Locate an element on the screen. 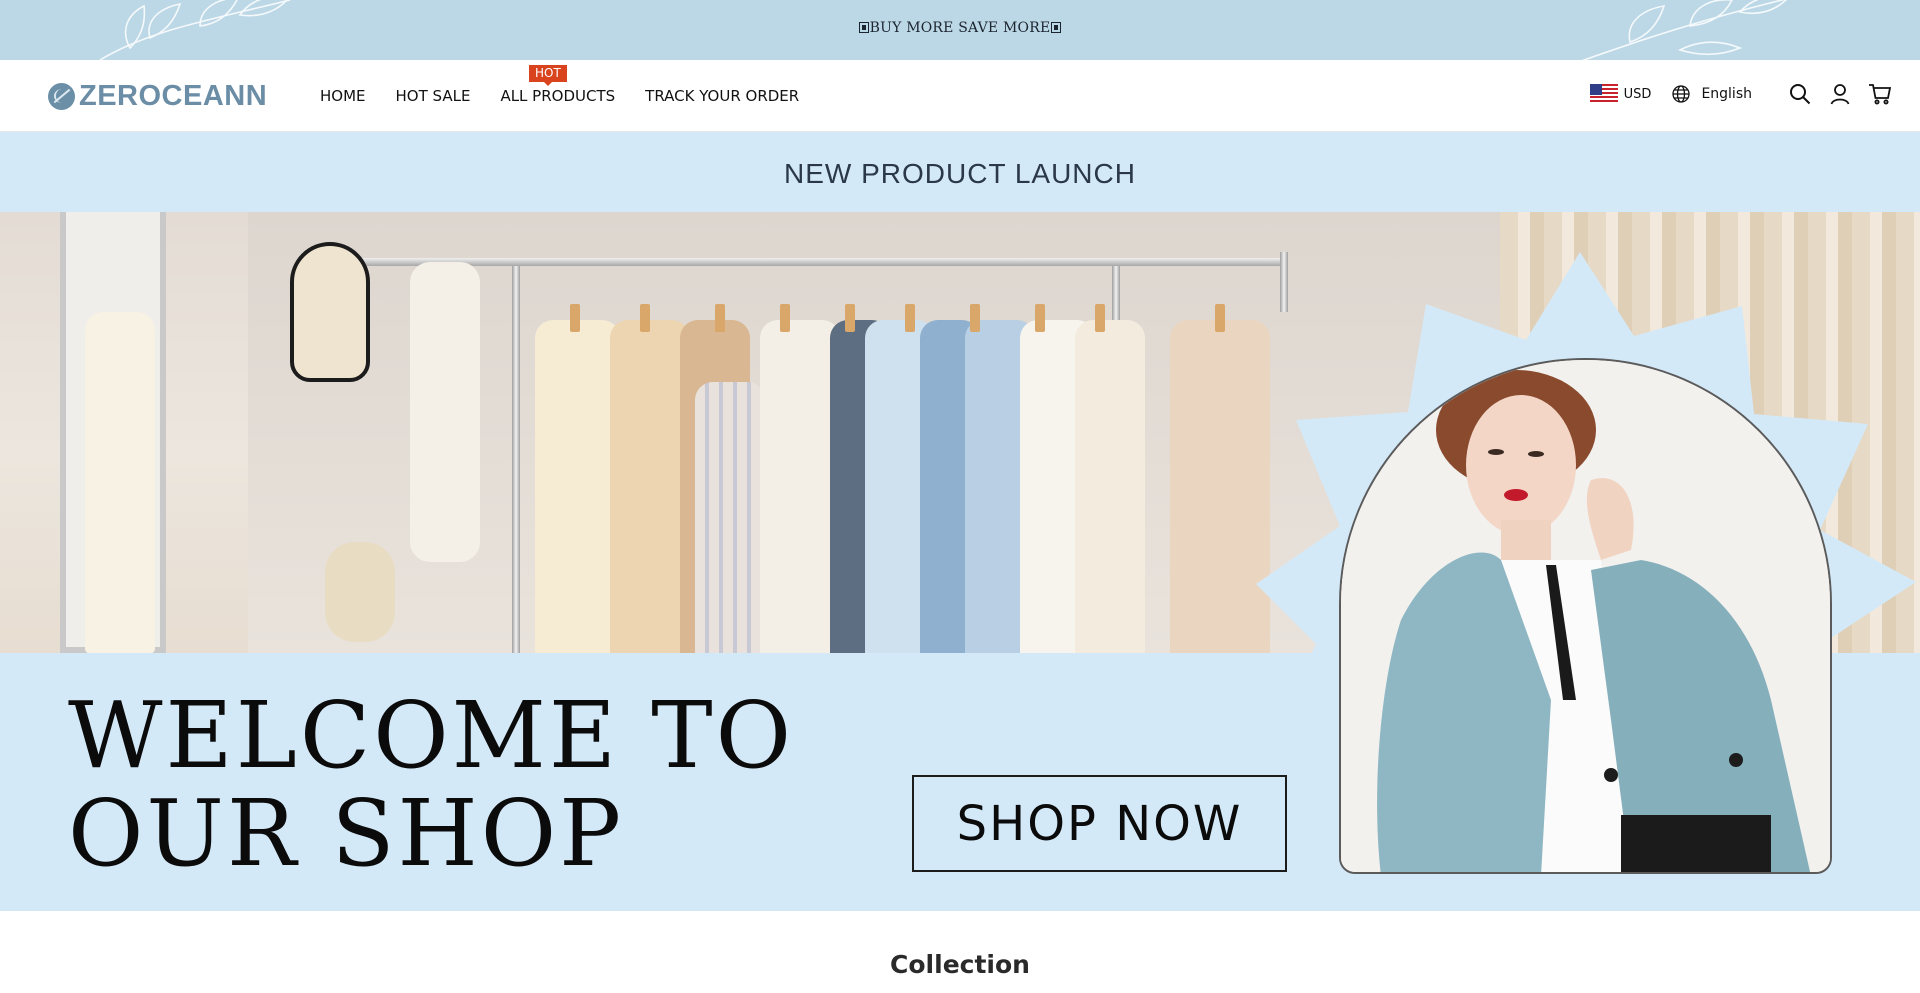  garment-champagne is located at coordinates (1220, 486).